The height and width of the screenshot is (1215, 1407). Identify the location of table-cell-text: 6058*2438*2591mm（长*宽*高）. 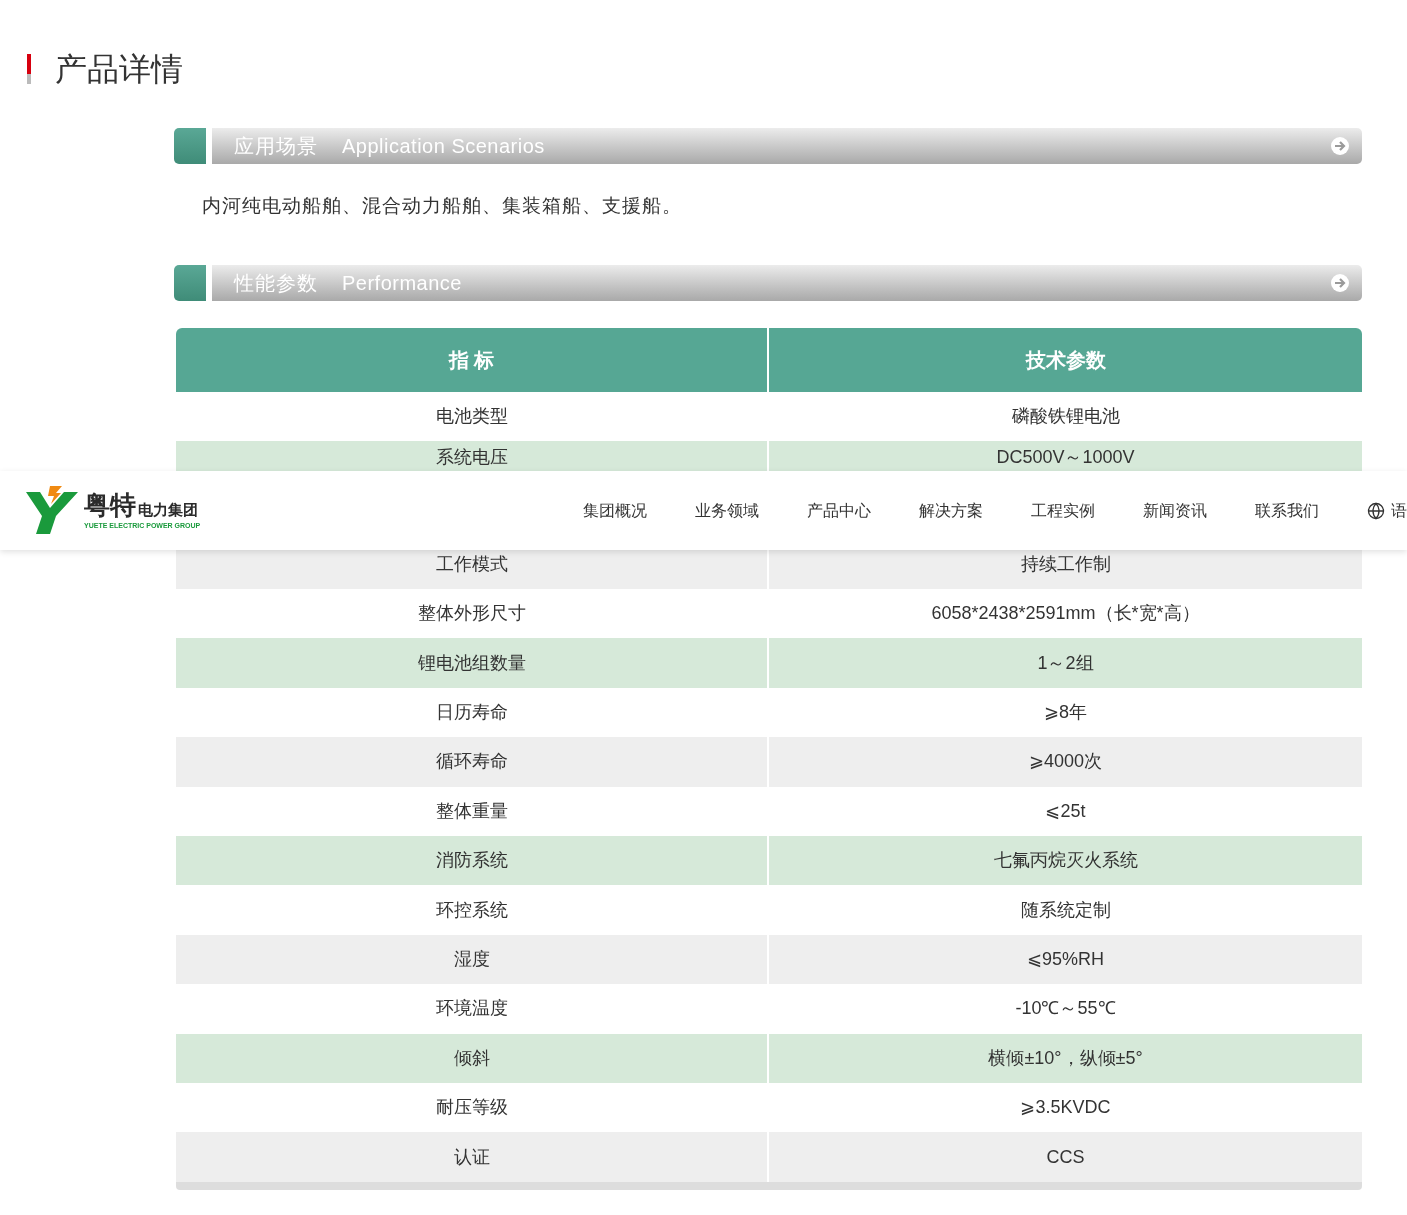
(1065, 614).